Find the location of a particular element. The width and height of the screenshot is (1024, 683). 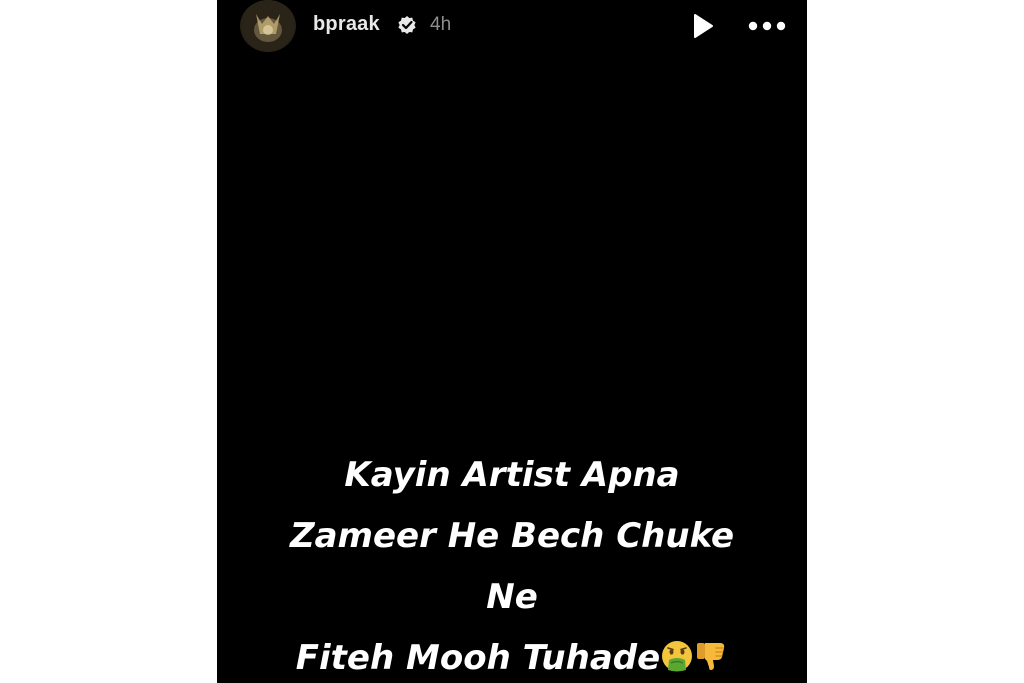

thumbs-down-icon is located at coordinates (711, 656).